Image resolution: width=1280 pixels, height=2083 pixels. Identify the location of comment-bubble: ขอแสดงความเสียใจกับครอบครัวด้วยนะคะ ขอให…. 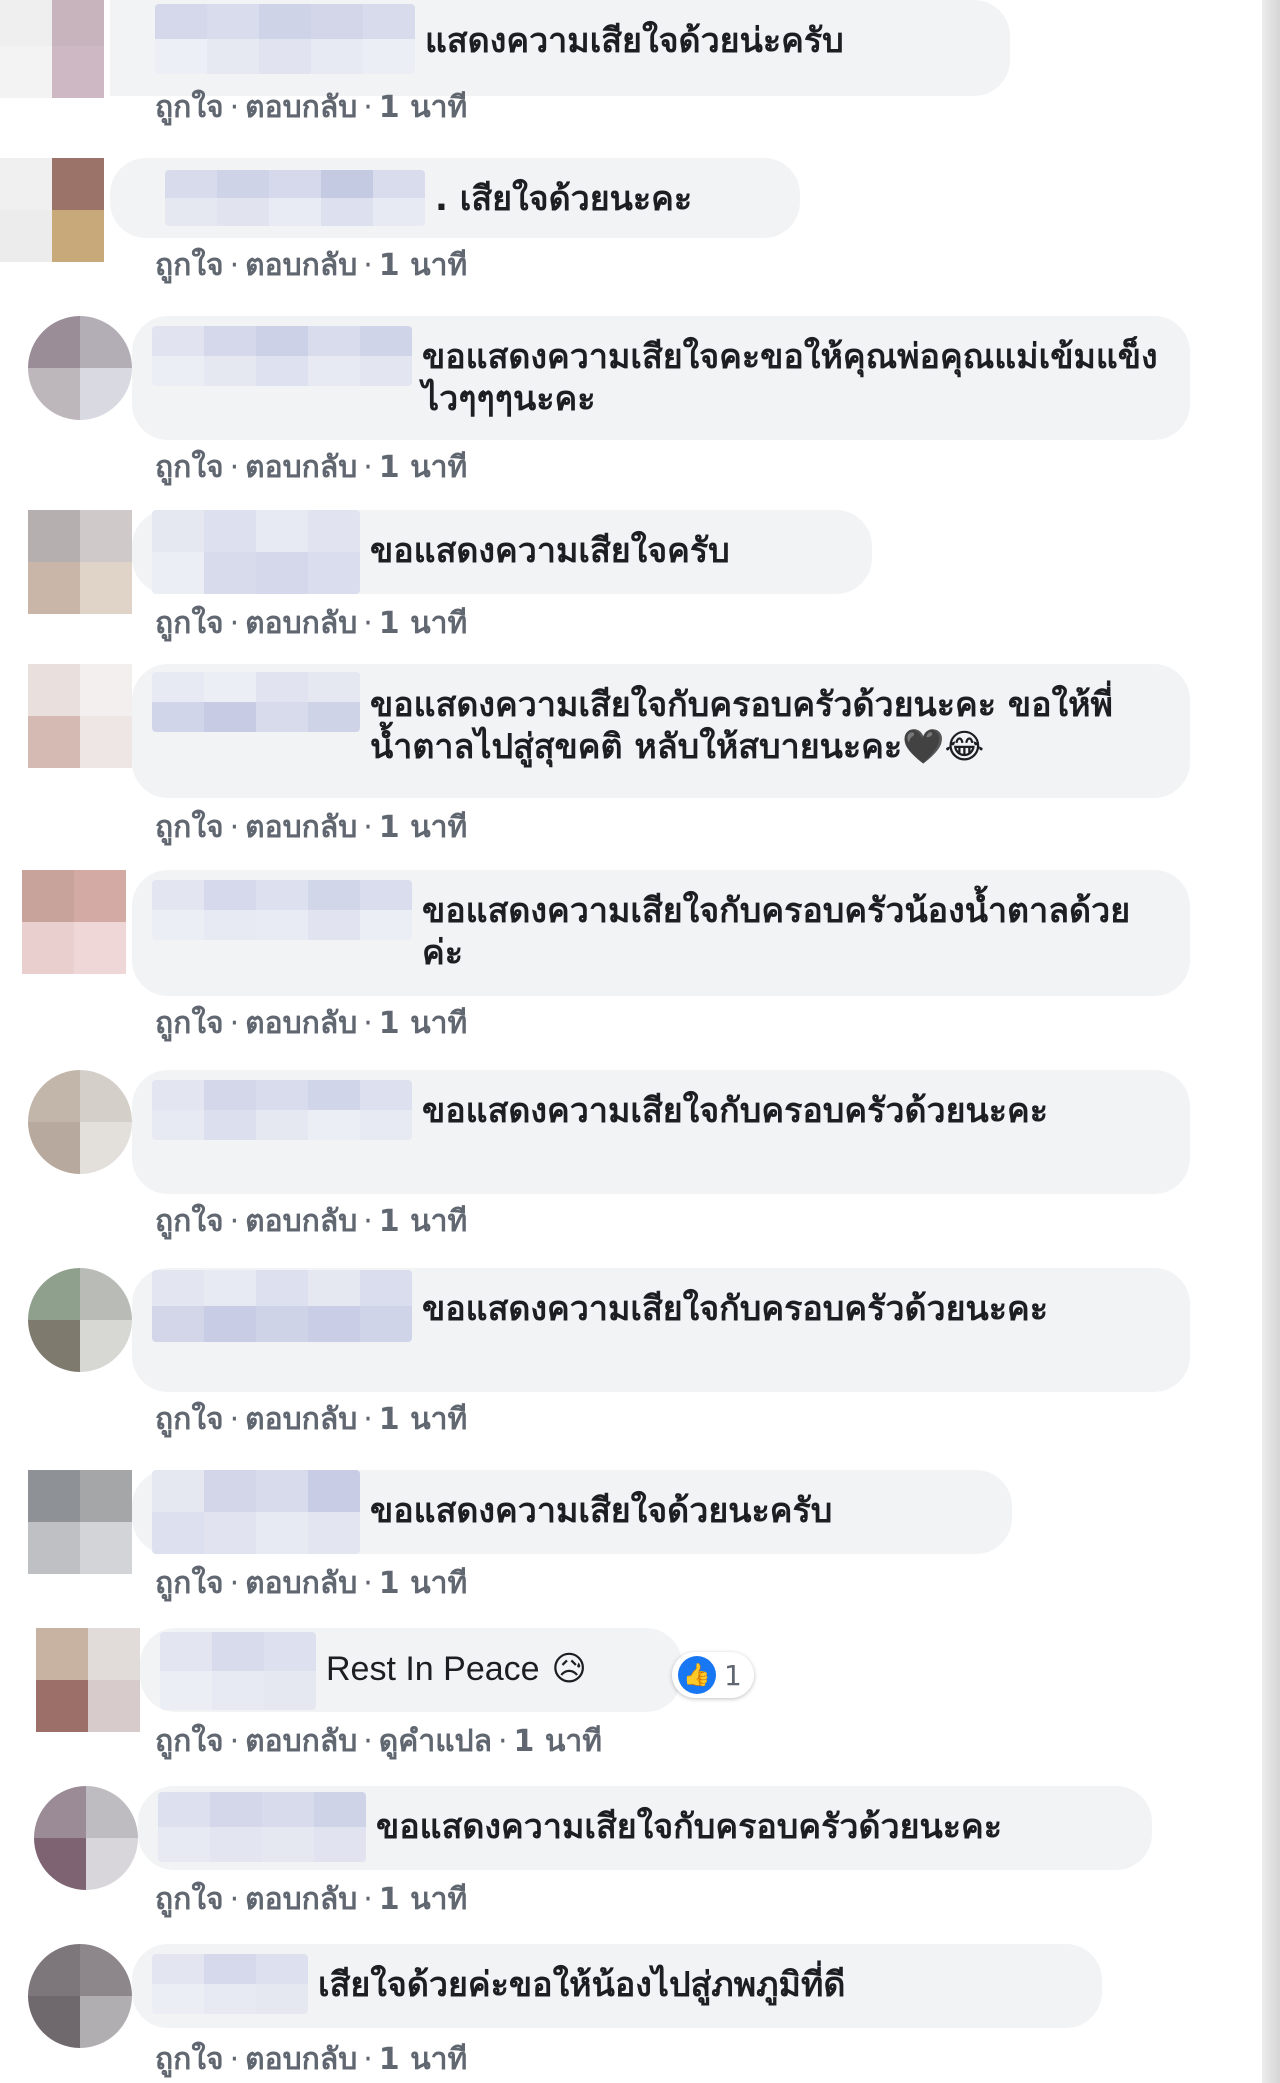
(661, 731).